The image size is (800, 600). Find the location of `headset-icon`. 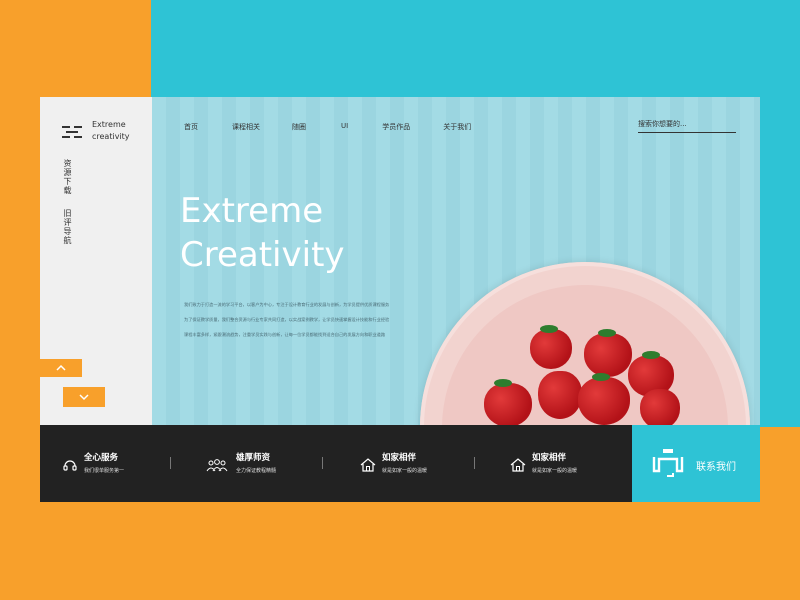

headset-icon is located at coordinates (70, 465).